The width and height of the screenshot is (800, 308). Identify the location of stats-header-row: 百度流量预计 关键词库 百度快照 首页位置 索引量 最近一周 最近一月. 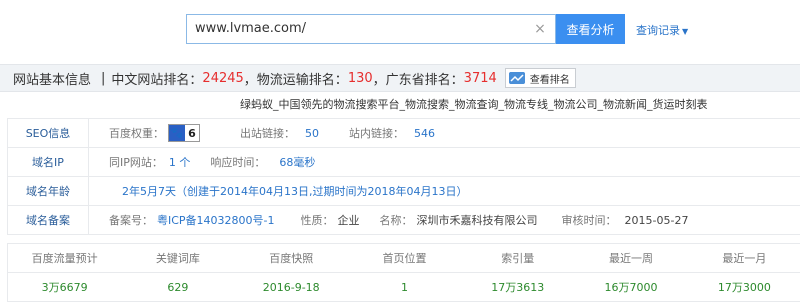
(404, 258).